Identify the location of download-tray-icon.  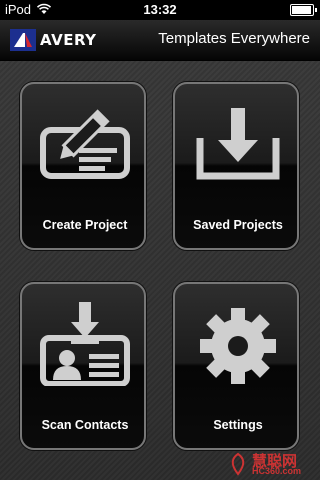
(238, 144).